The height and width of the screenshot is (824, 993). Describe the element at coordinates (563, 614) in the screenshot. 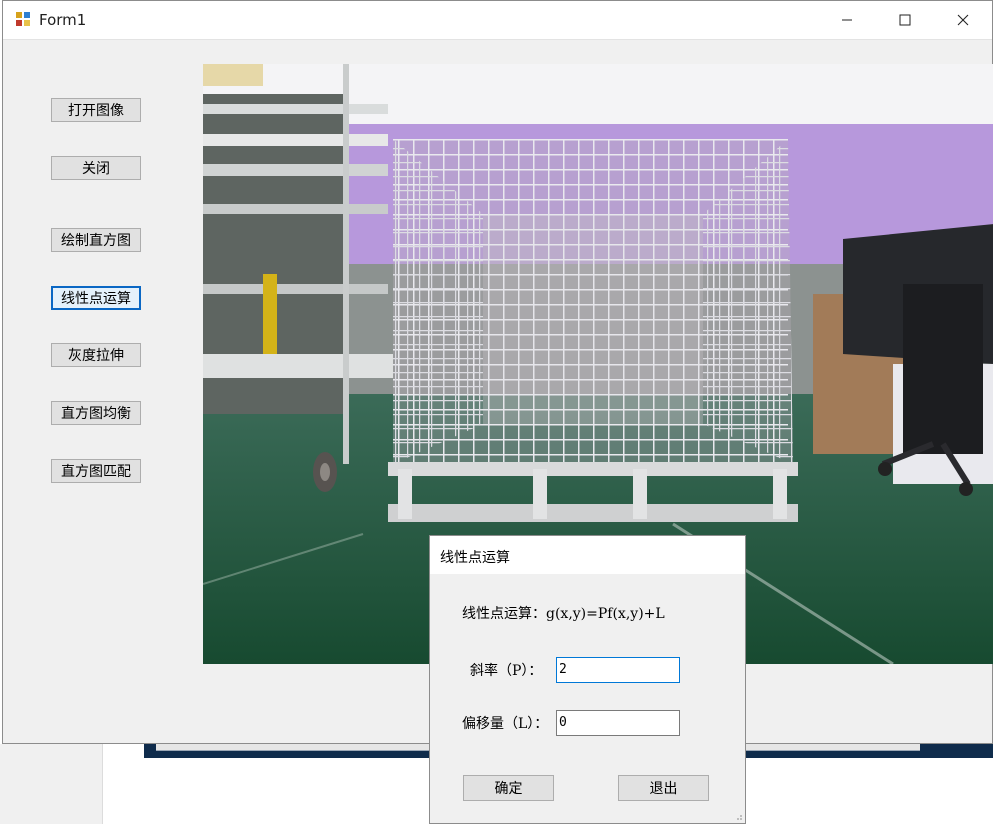

I see `formula-label: 线性点运算：g(x,y)=Pf(x,y)+L` at that location.